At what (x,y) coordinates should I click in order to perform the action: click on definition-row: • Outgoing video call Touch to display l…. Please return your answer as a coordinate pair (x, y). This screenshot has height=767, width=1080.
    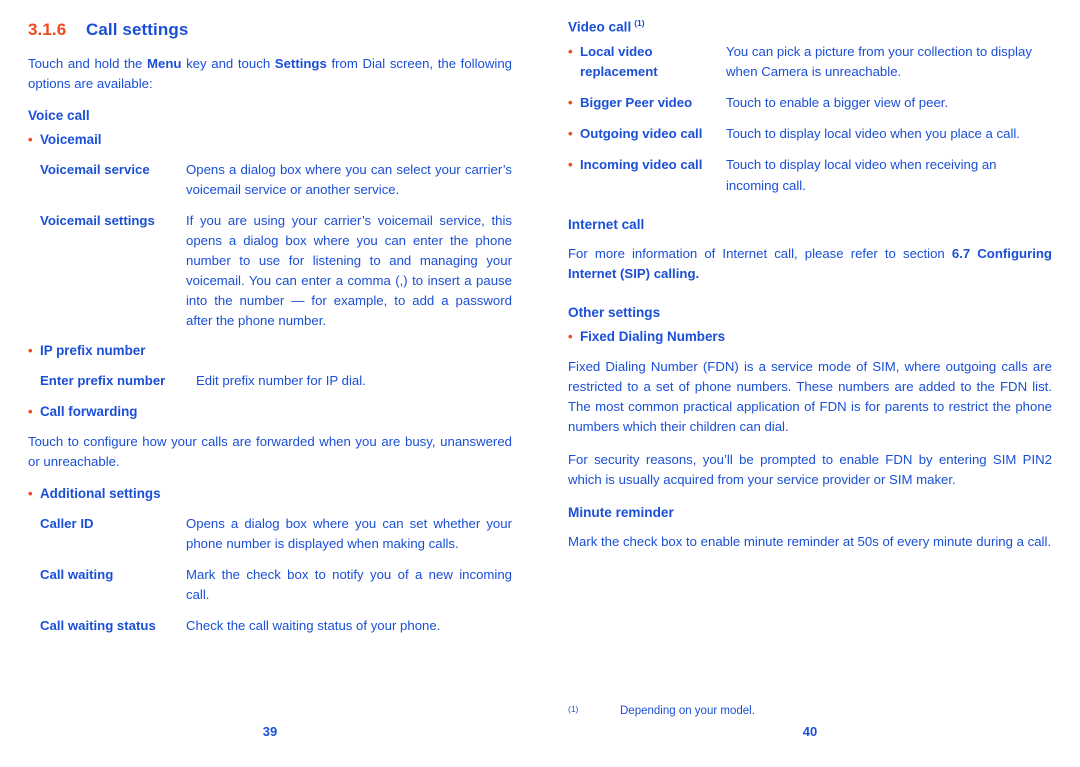
    Looking at the image, I should click on (810, 134).